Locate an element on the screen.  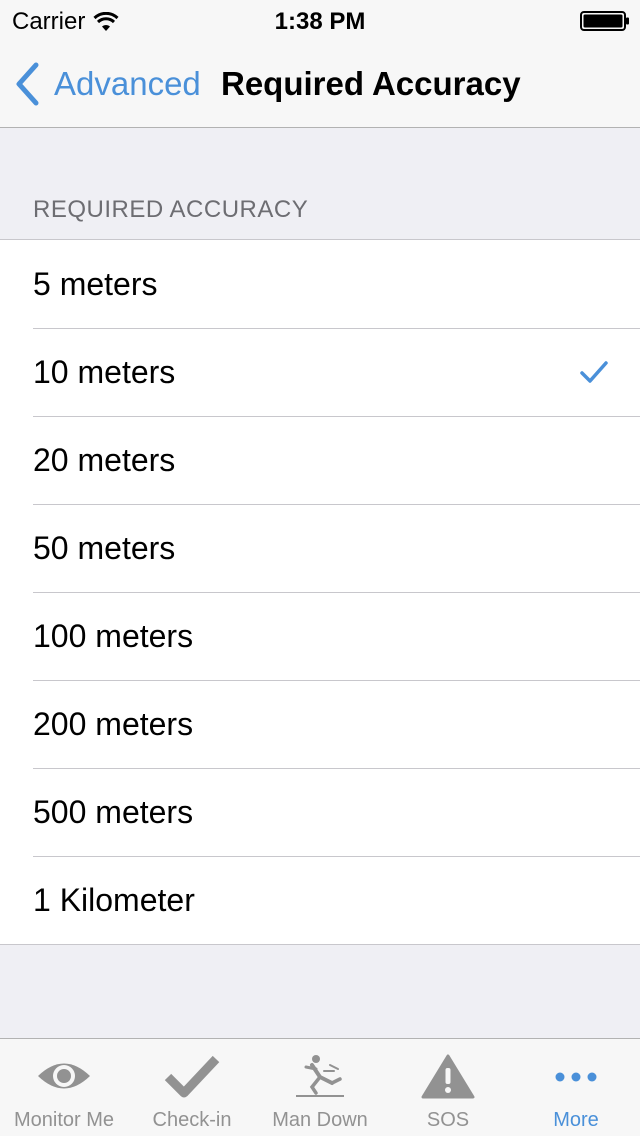
tab-man-down: Man Down is located at coordinates (320, 1087).